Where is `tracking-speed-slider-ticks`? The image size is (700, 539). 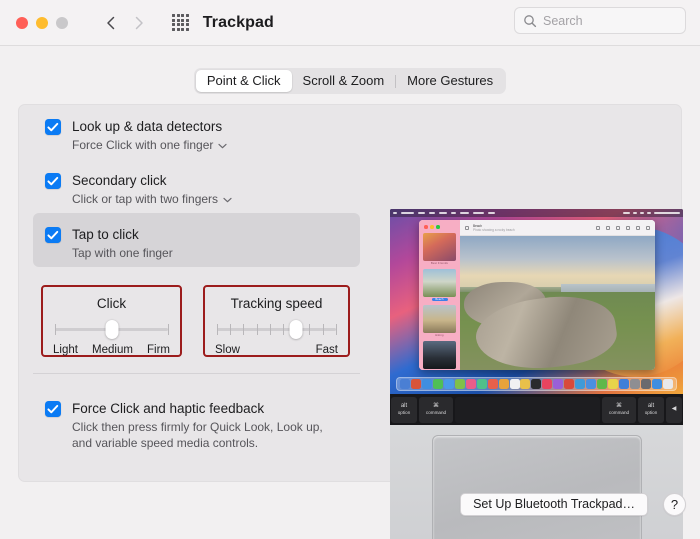
tracking-speed-slider-ticks is located at coordinates (277, 329).